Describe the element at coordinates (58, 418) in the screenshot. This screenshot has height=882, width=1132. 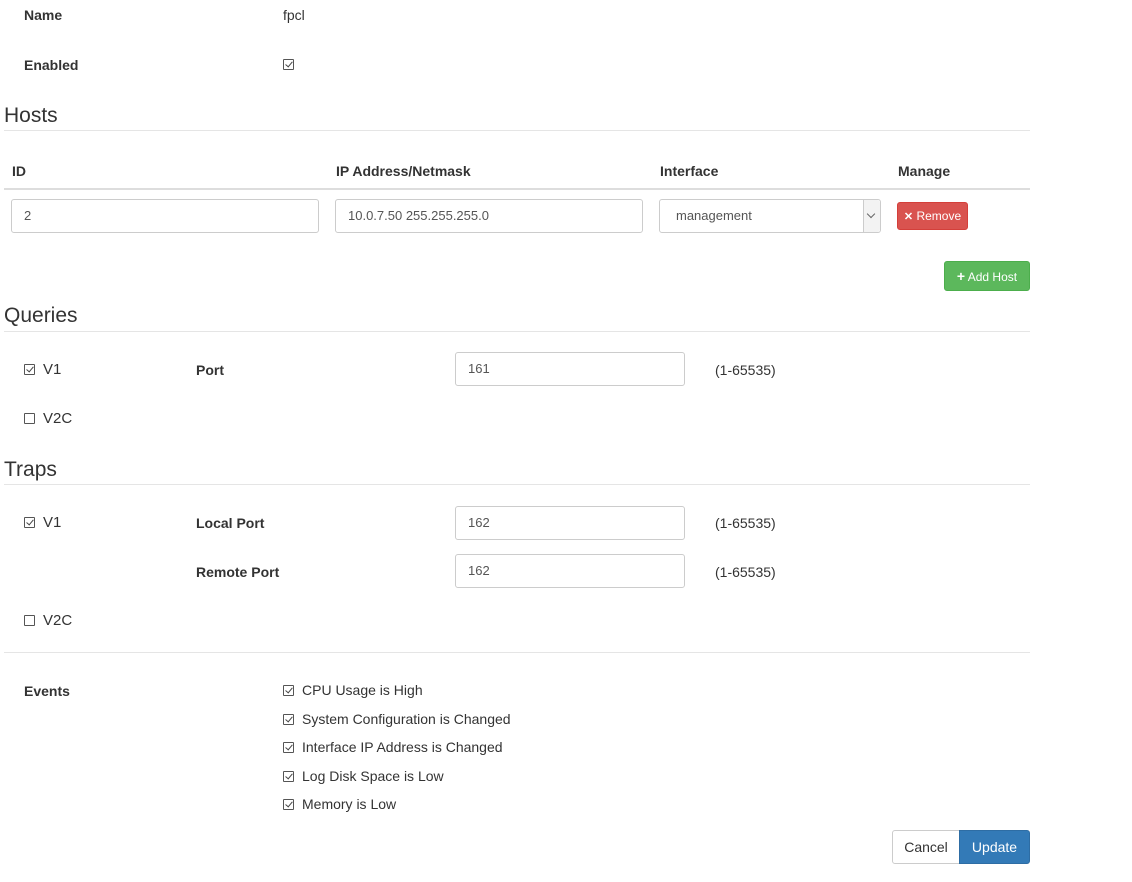
I see `queries-v2c-label: V2C` at that location.